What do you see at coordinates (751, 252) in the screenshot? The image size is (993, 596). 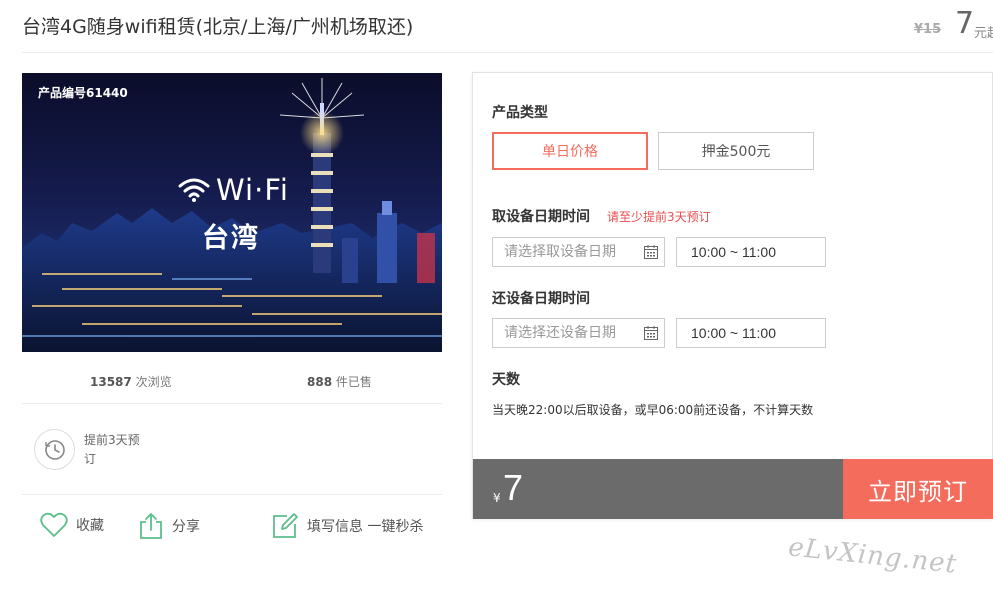 I see `pickup-time-select: 10:00 ~ 11:00` at bounding box center [751, 252].